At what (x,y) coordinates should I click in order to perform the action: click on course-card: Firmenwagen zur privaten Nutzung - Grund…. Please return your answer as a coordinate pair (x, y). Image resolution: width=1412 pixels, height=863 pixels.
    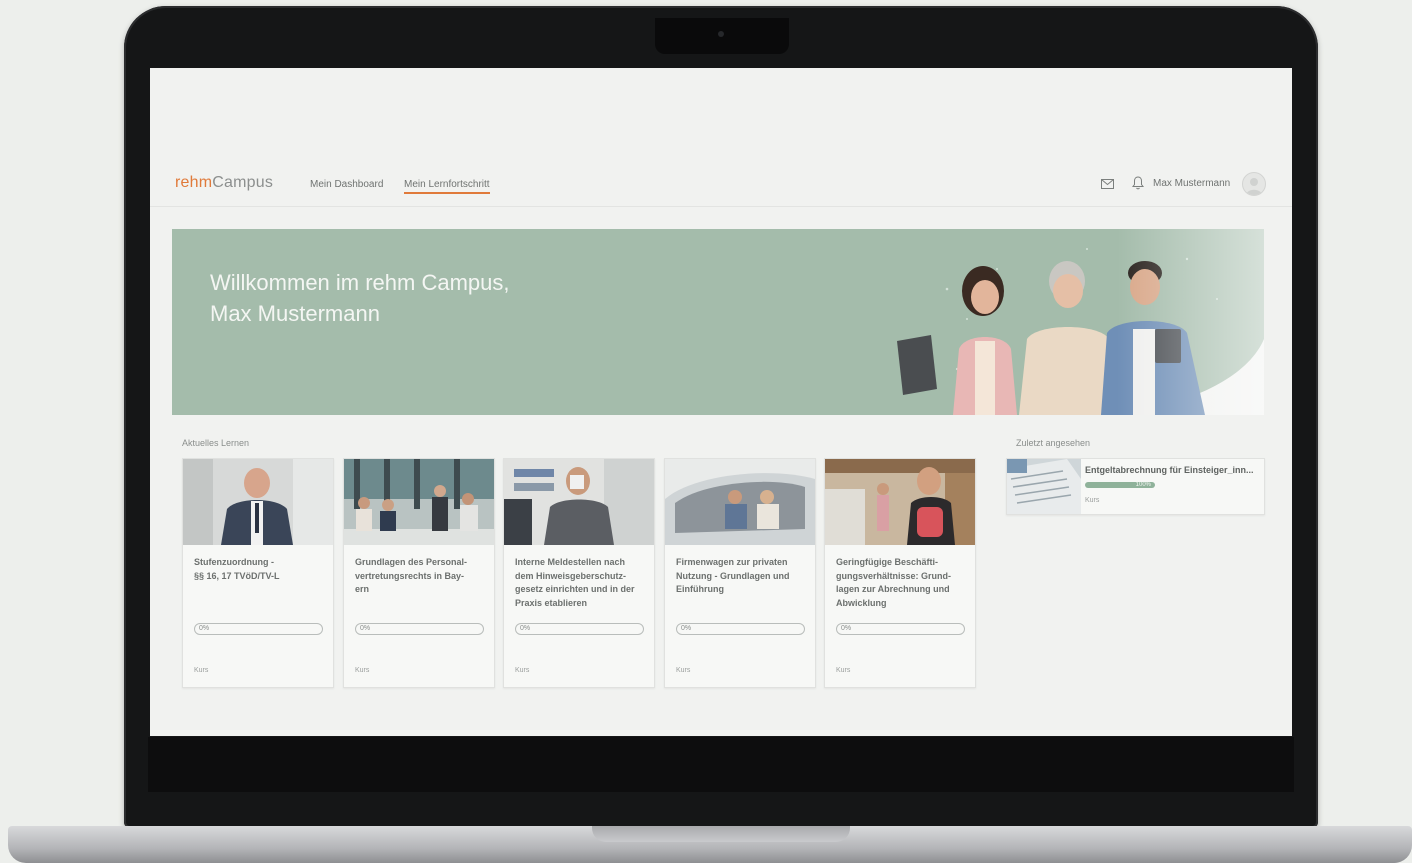
    Looking at the image, I should click on (740, 573).